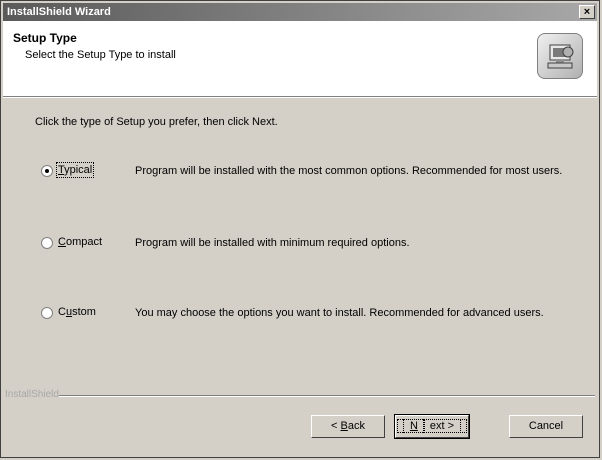  Describe the element at coordinates (560, 56) in the screenshot. I see `setup-computer-icon` at that location.